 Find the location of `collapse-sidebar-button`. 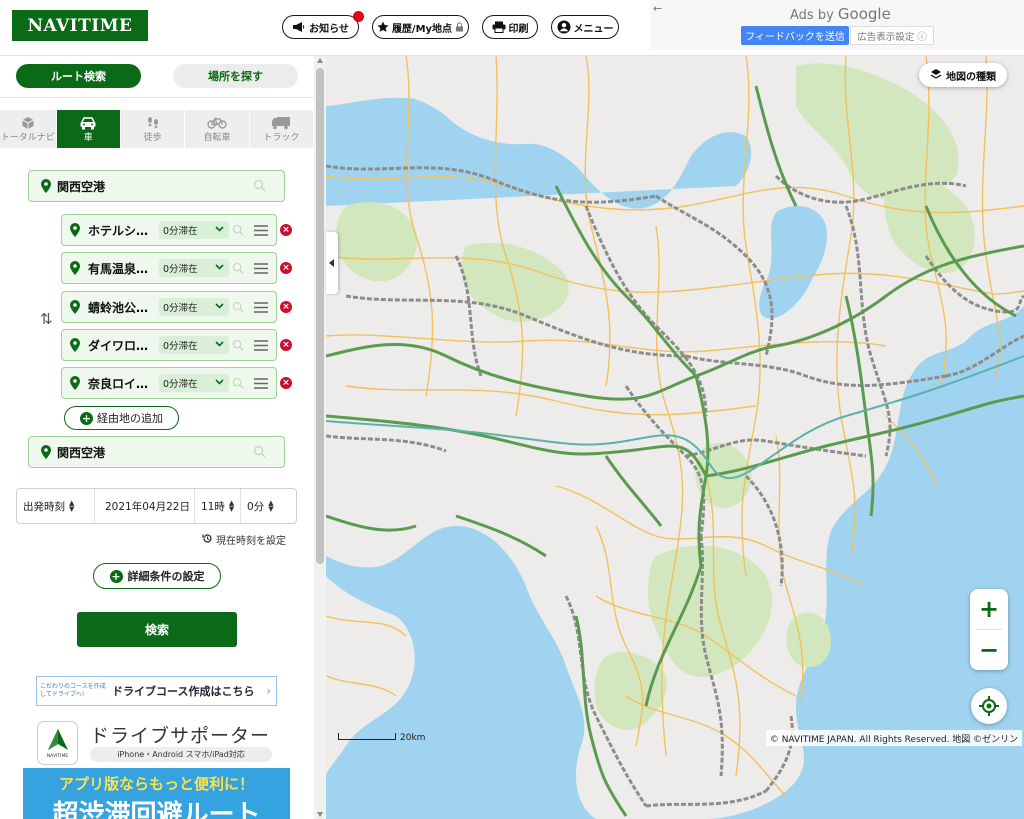

collapse-sidebar-button is located at coordinates (332, 263).